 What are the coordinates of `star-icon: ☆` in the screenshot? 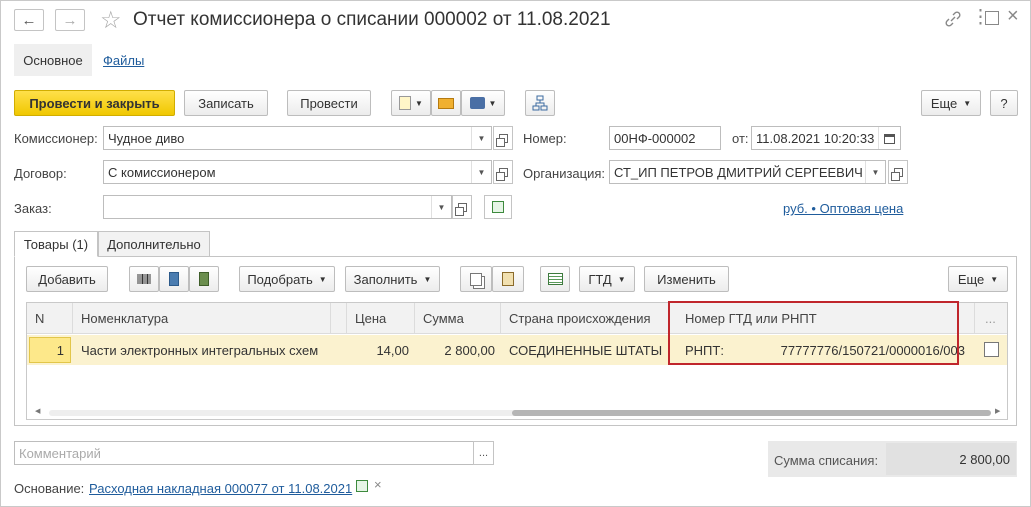 It's located at (111, 20).